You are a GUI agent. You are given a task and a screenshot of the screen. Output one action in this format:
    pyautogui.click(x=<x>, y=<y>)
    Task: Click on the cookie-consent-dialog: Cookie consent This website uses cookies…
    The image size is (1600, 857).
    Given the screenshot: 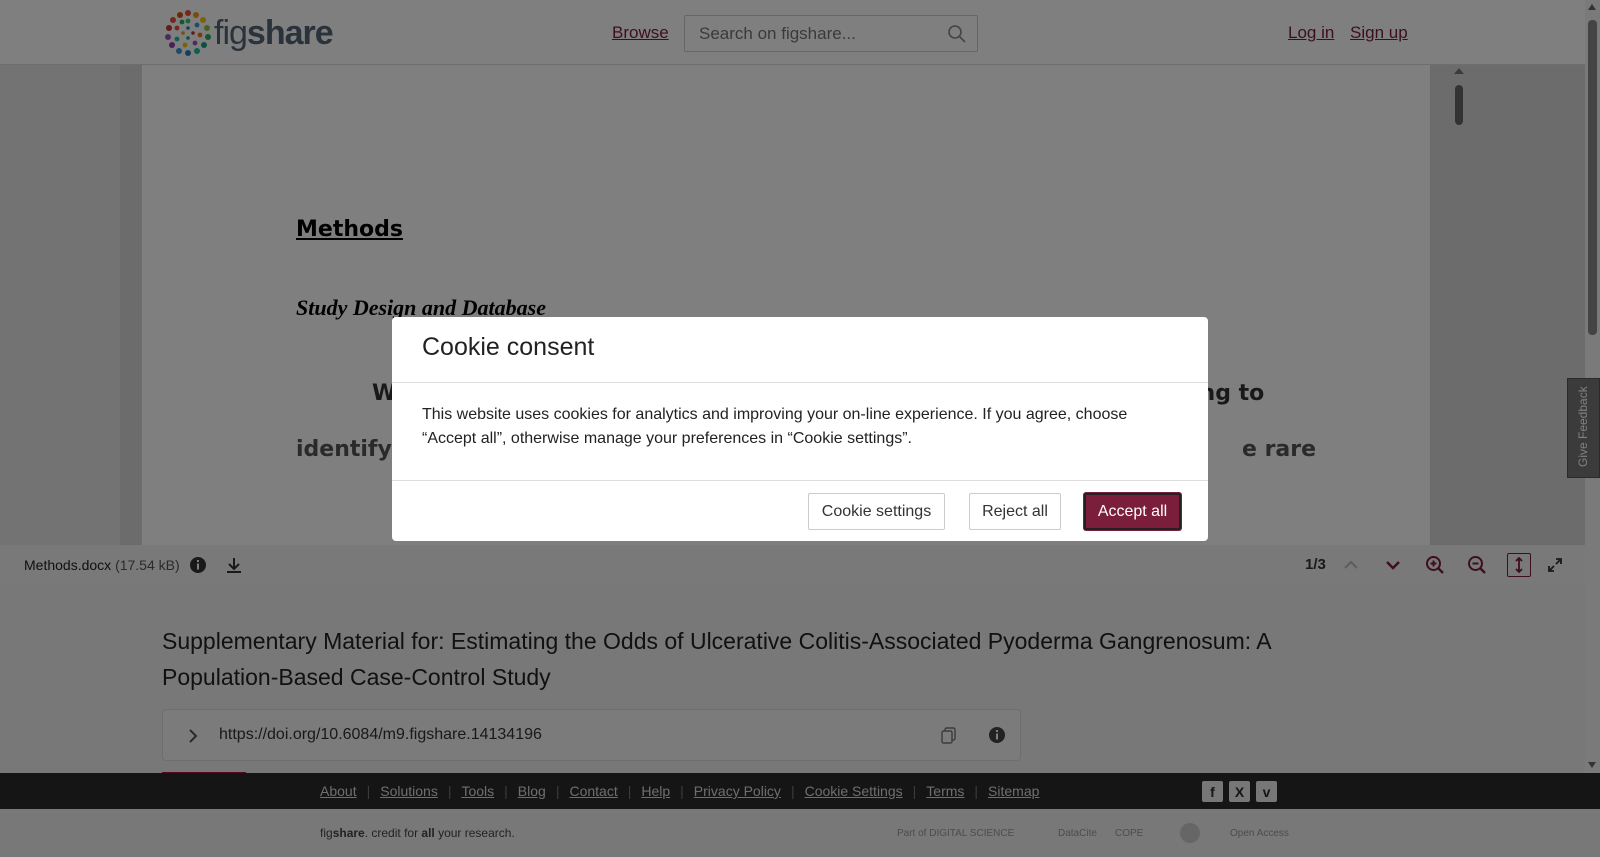 What is the action you would take?
    pyautogui.click(x=800, y=429)
    